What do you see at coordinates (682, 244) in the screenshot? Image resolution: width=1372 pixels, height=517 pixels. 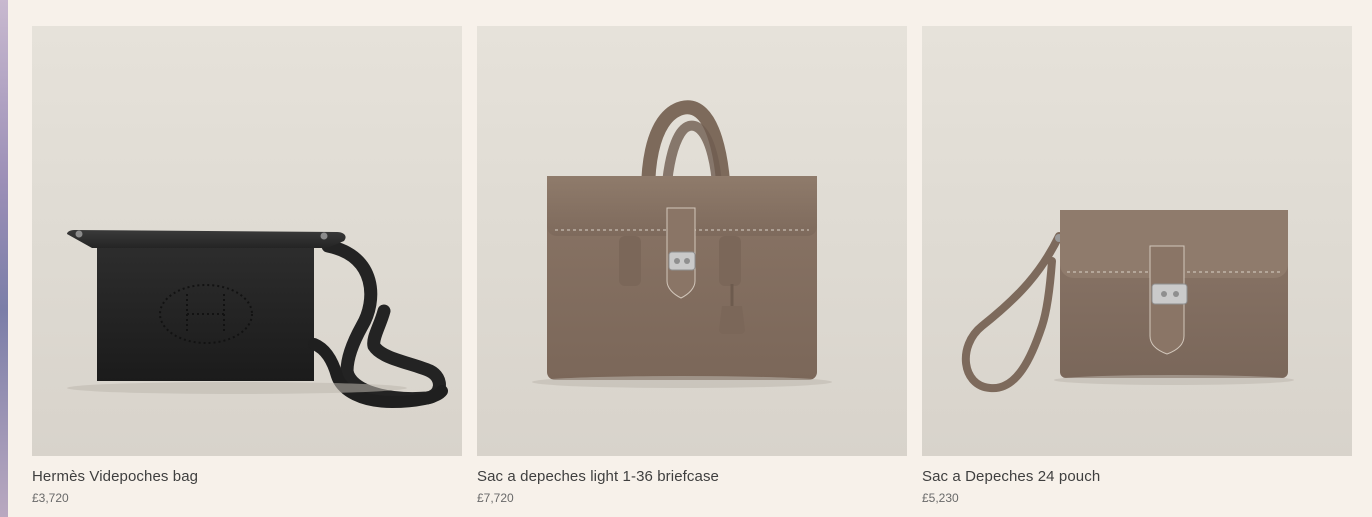 I see `taupe-leather-briefcase-icon` at bounding box center [682, 244].